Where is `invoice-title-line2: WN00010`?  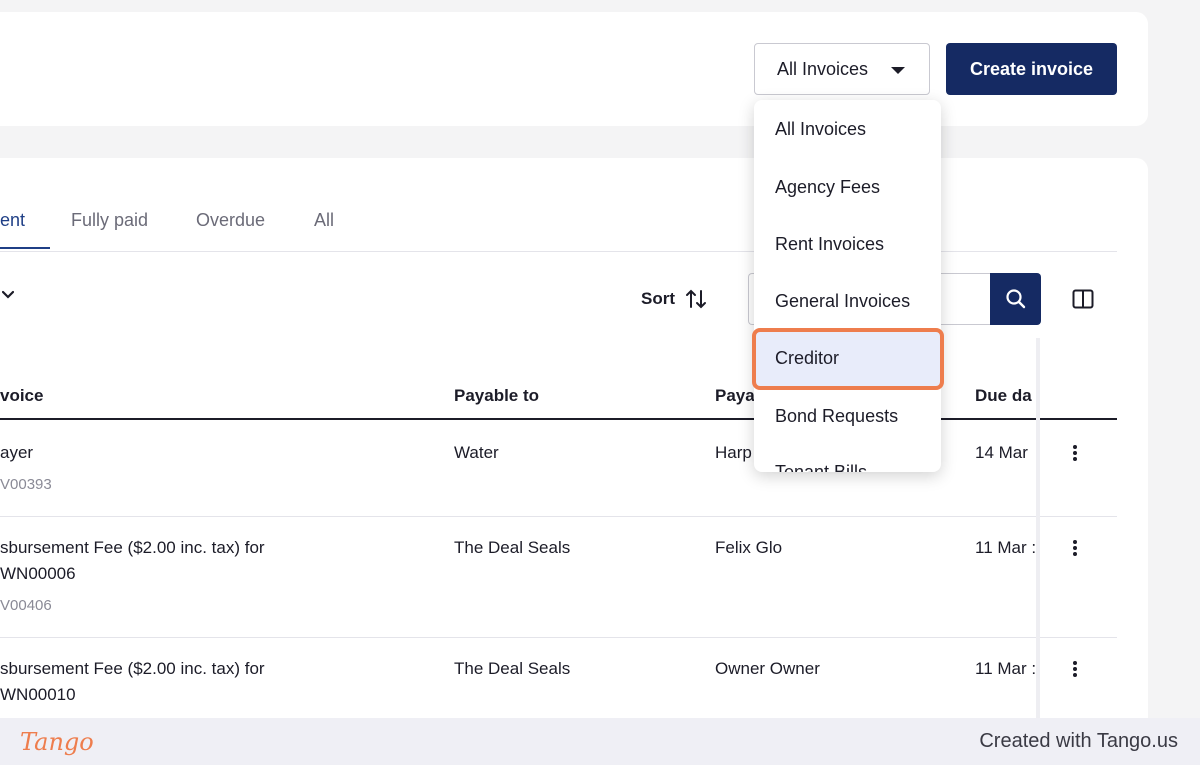
invoice-title-line2: WN00010 is located at coordinates (38, 695).